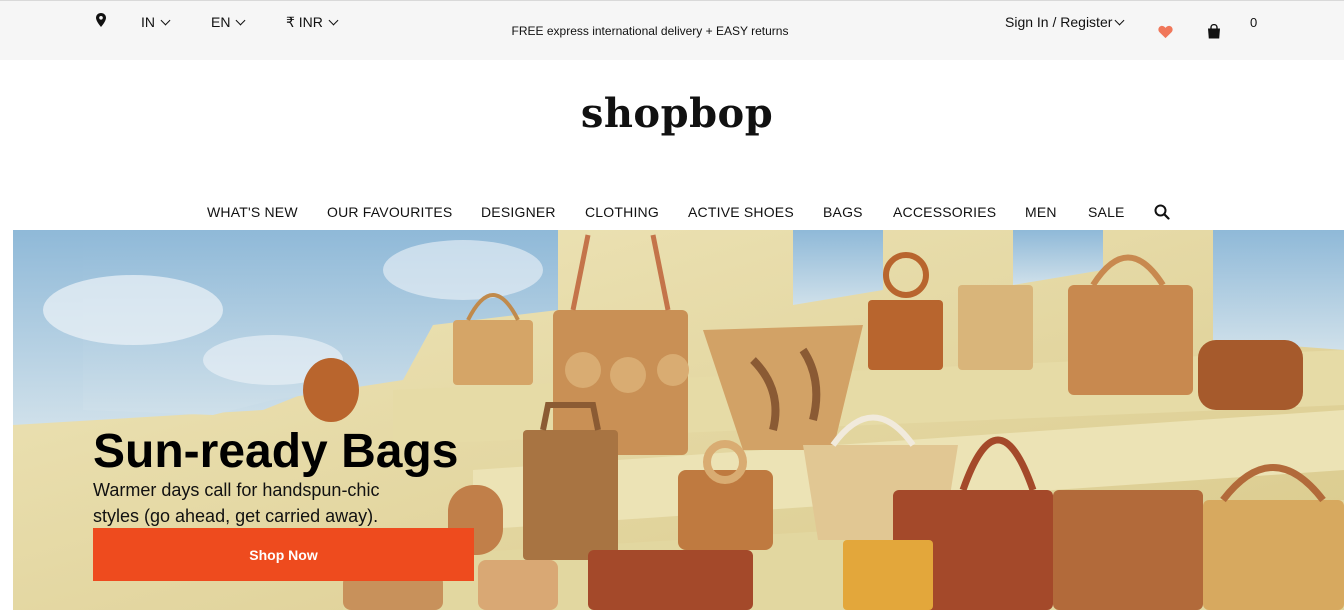  What do you see at coordinates (622, 212) in the screenshot?
I see `nav-item-clothing: CLOTHING` at bounding box center [622, 212].